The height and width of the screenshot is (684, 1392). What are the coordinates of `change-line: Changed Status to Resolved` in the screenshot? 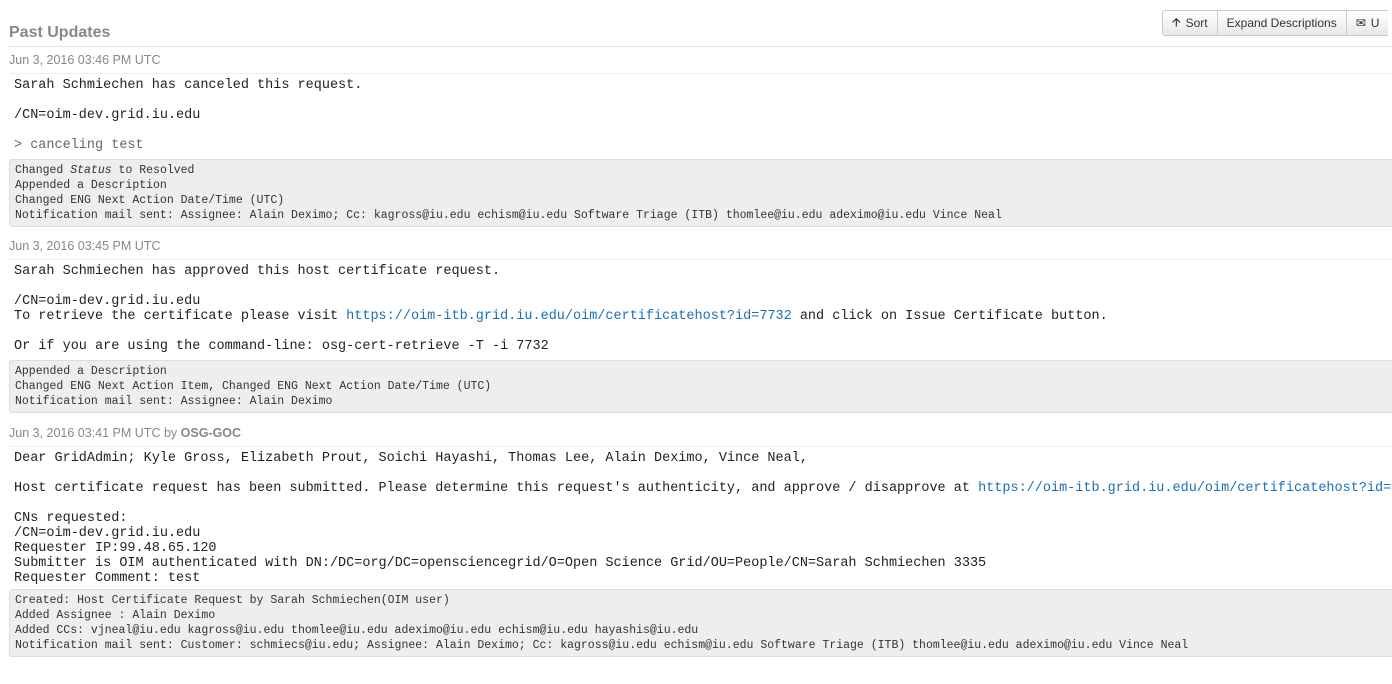 It's located at (701, 170).